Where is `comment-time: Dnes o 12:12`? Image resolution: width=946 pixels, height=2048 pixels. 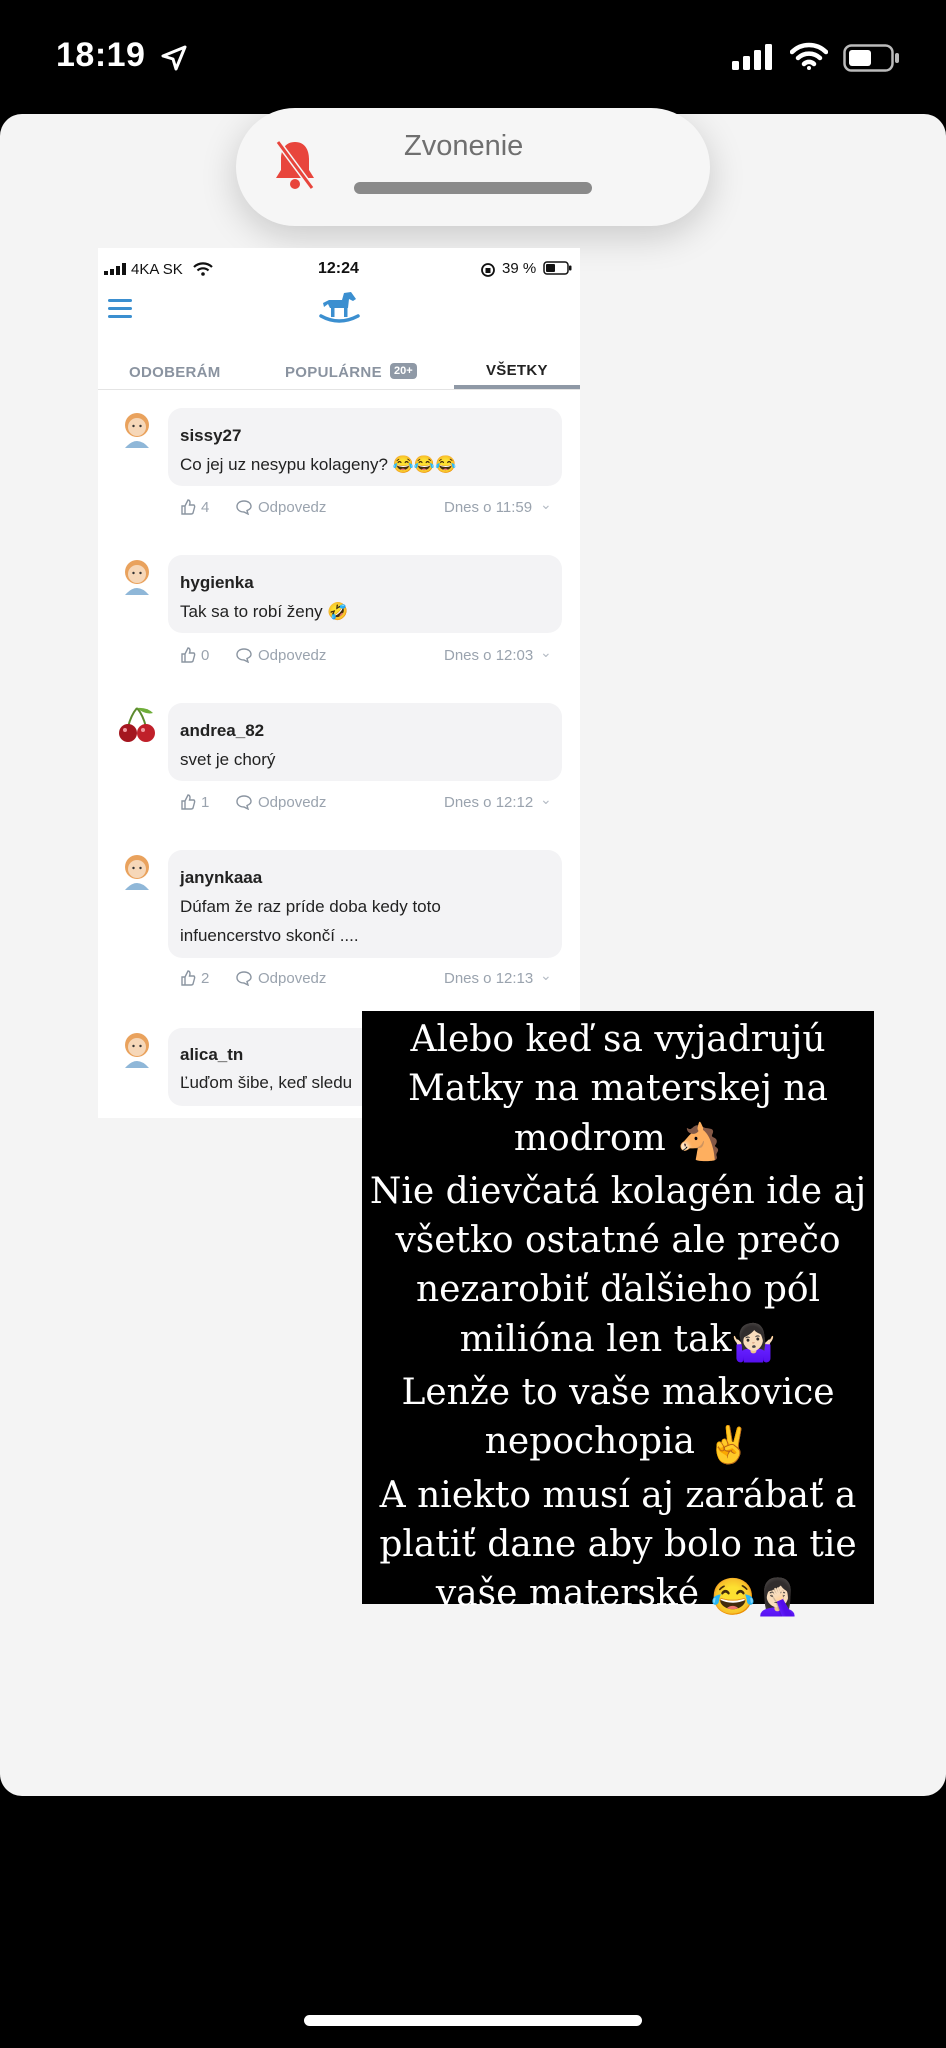
comment-time: Dnes o 12:12 is located at coordinates (489, 802).